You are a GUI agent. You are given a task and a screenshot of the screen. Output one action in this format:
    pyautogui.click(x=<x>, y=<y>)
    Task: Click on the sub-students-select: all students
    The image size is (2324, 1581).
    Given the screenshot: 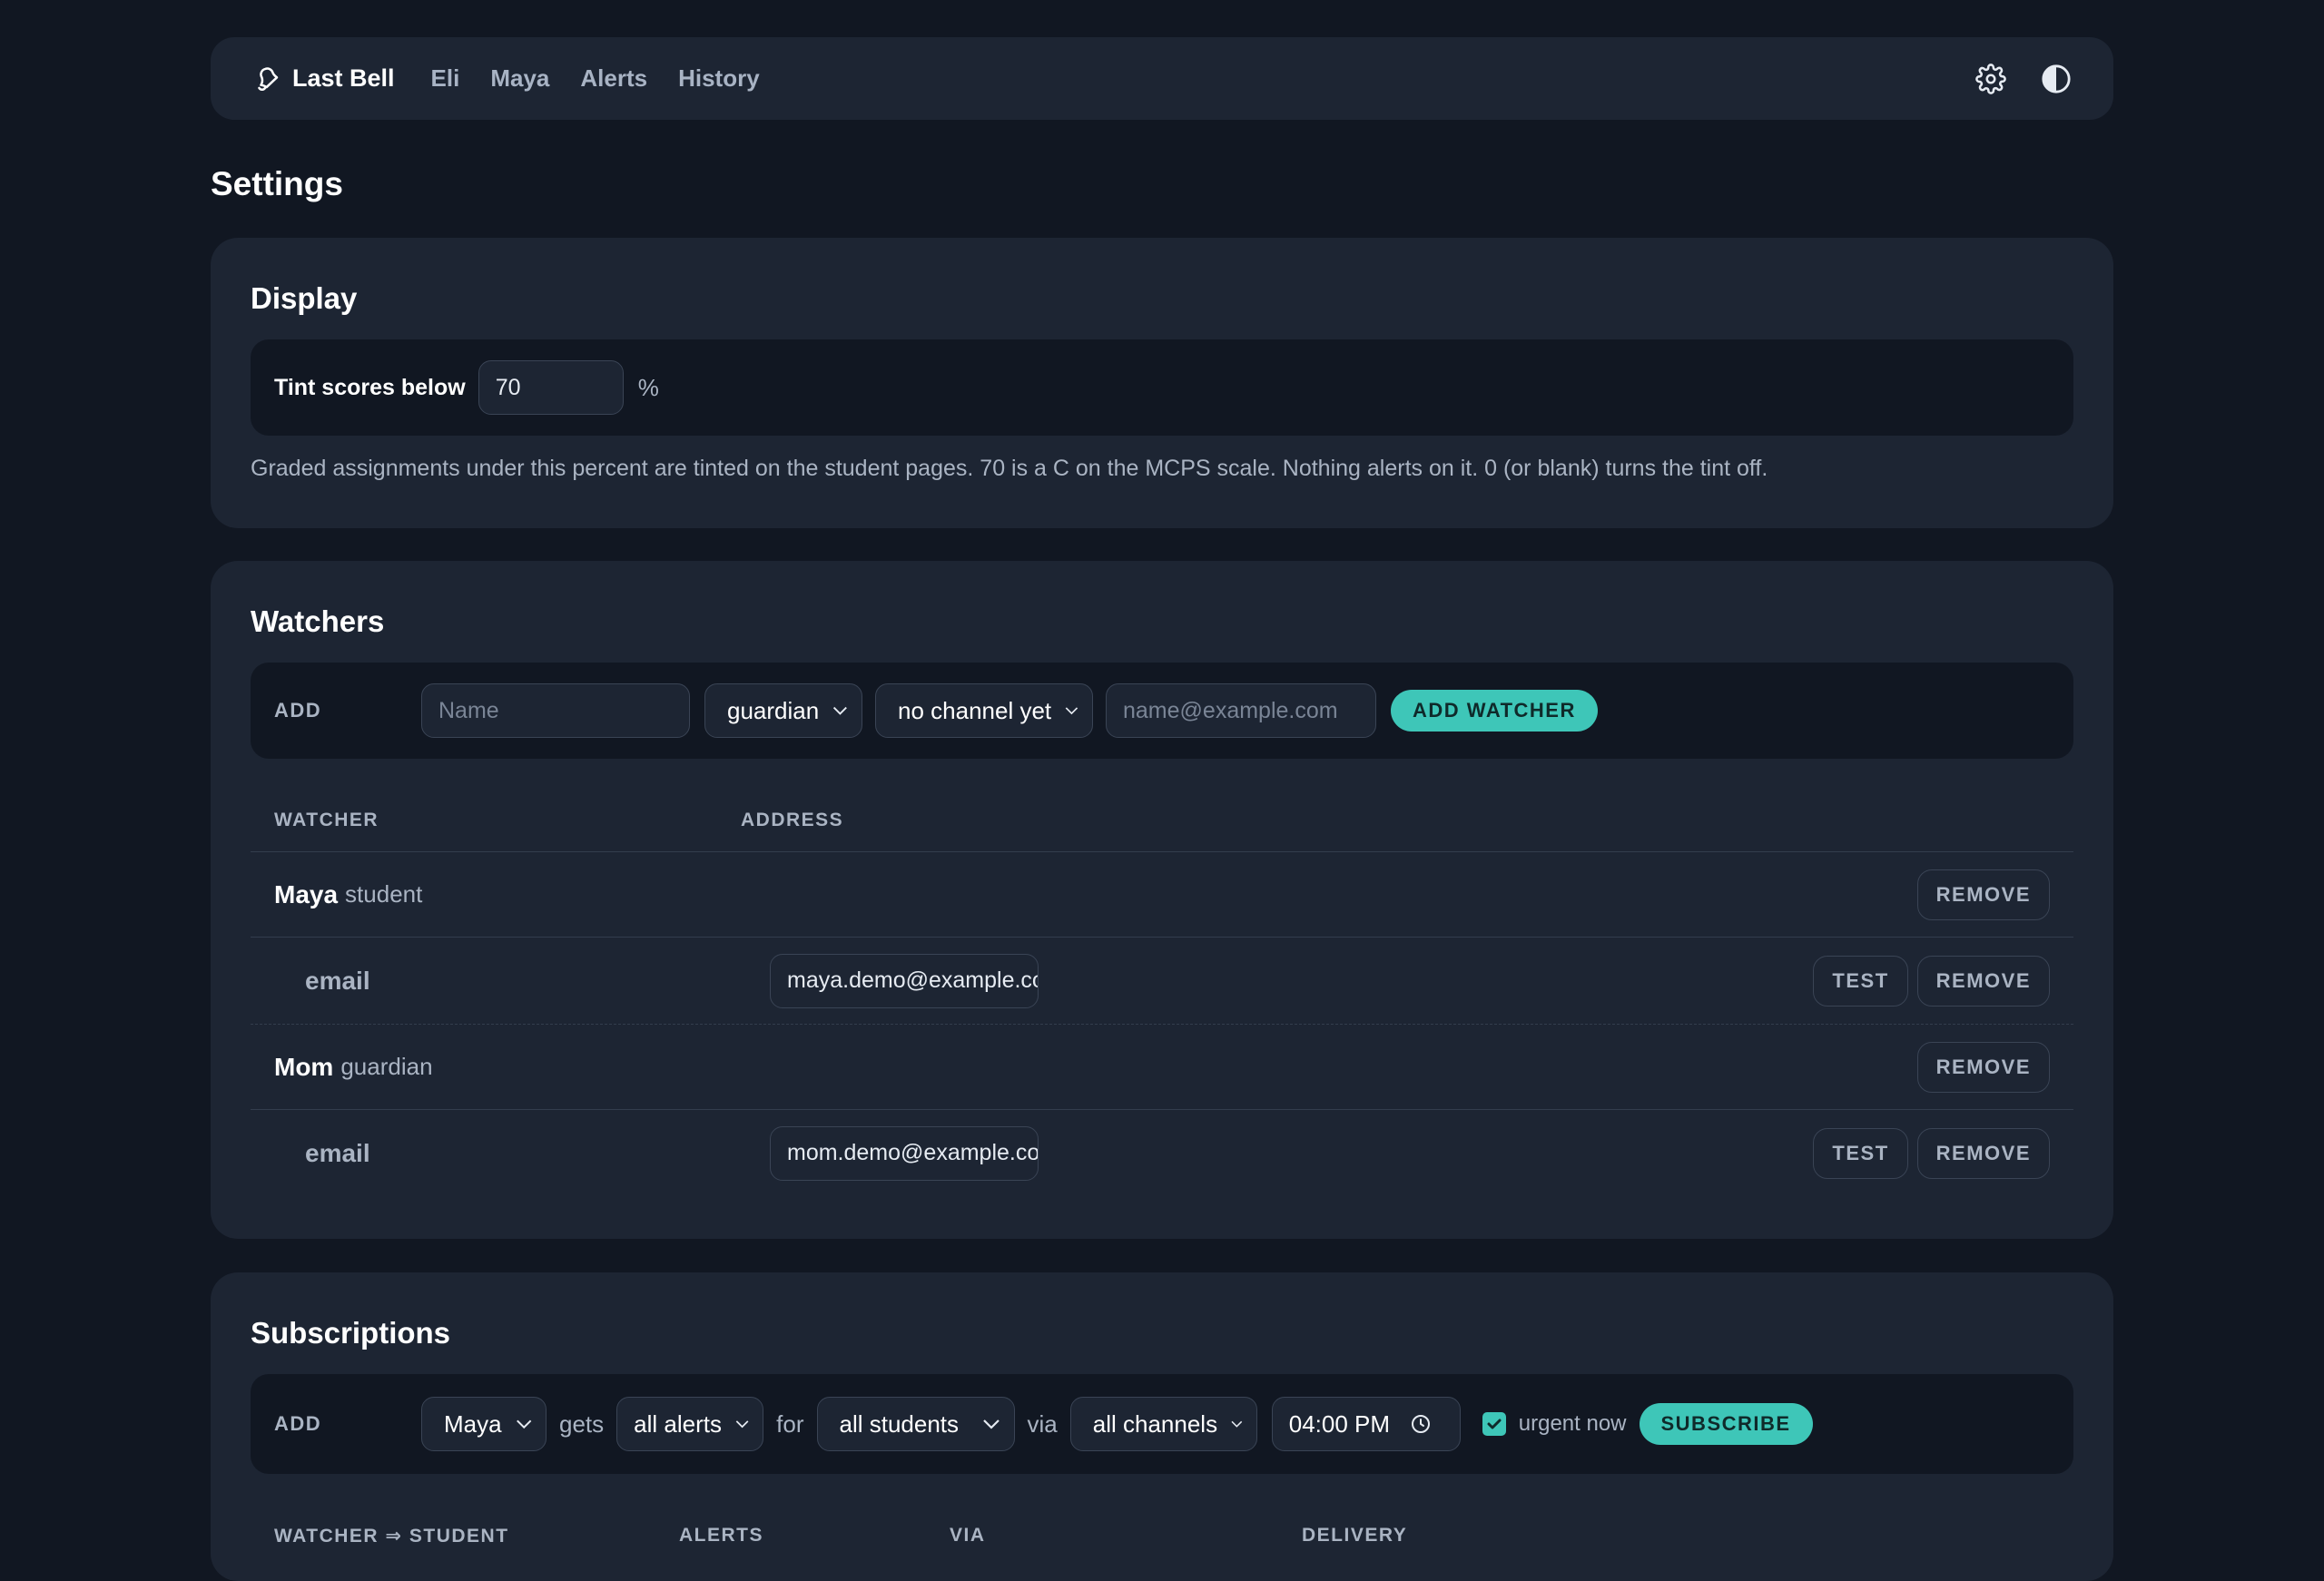 What is the action you would take?
    pyautogui.click(x=915, y=1424)
    